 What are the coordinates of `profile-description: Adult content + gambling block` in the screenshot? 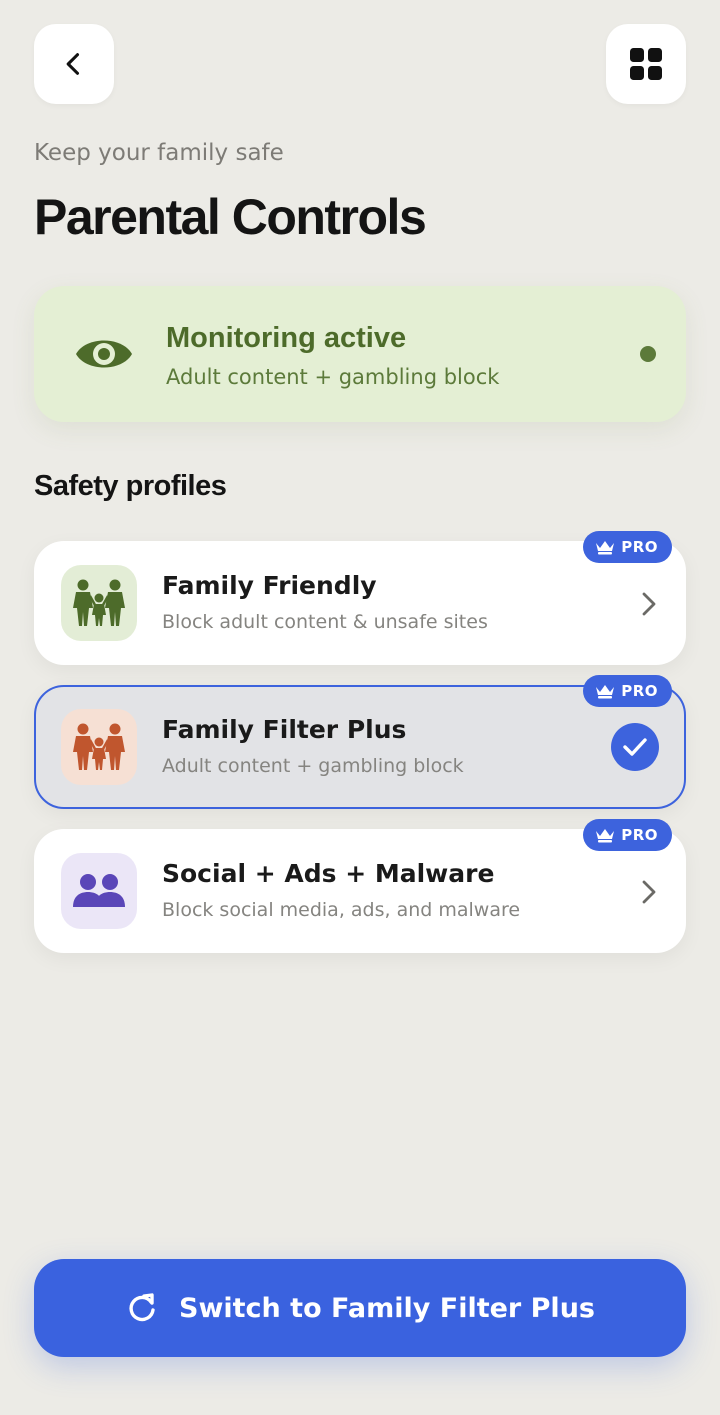 It's located at (313, 766).